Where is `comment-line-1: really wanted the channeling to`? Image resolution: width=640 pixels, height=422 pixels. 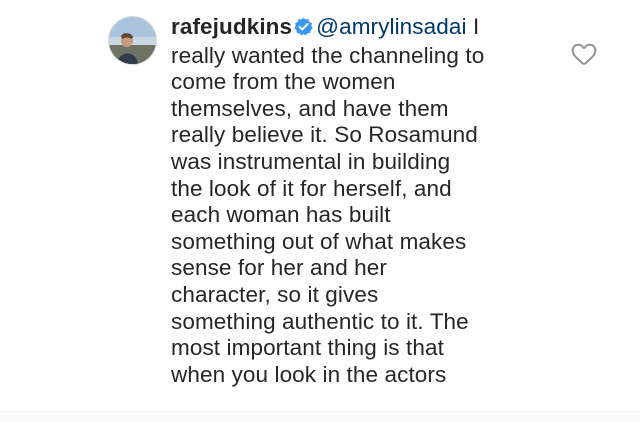 comment-line-1: really wanted the channeling to is located at coordinates (328, 55).